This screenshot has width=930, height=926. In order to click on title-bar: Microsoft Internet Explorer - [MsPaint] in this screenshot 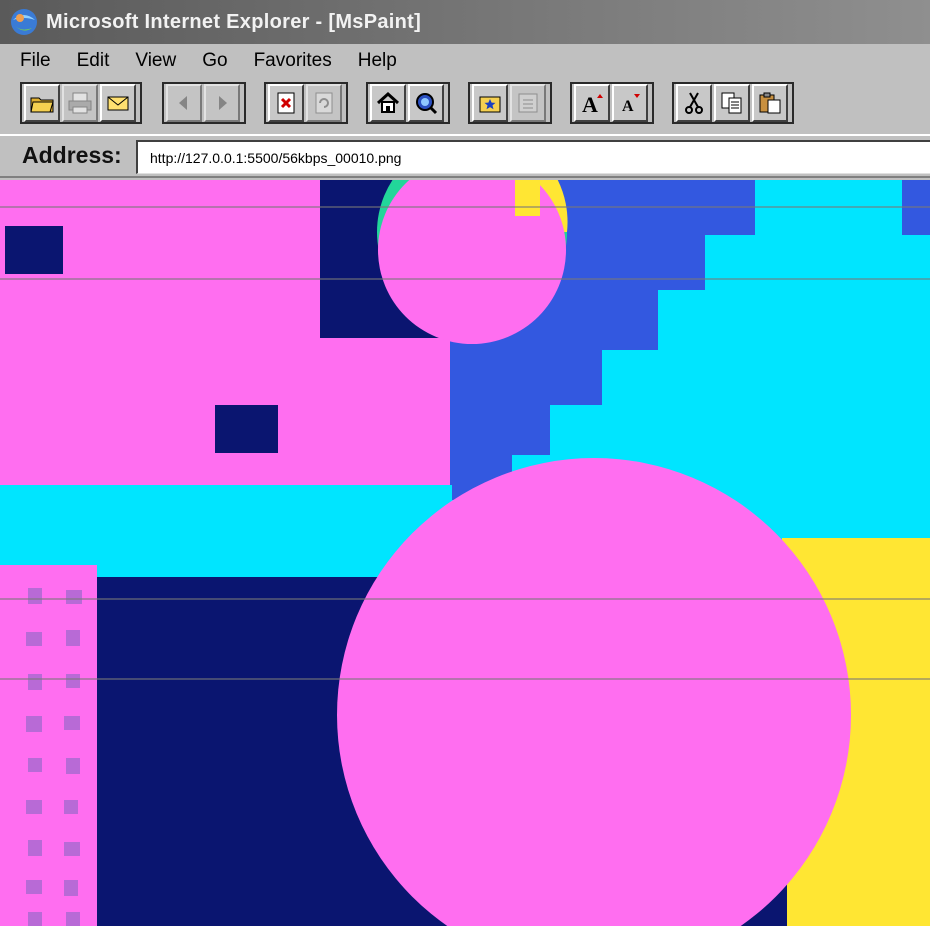, I will do `click(465, 22)`.